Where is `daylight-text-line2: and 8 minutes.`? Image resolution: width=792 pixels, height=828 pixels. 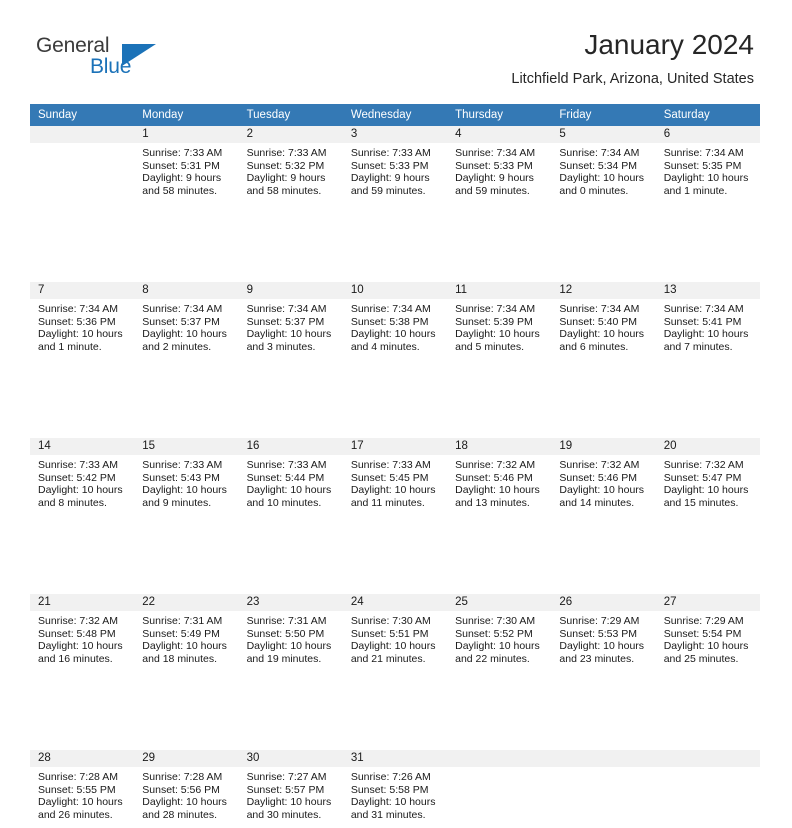 daylight-text-line2: and 8 minutes. is located at coordinates (72, 502).